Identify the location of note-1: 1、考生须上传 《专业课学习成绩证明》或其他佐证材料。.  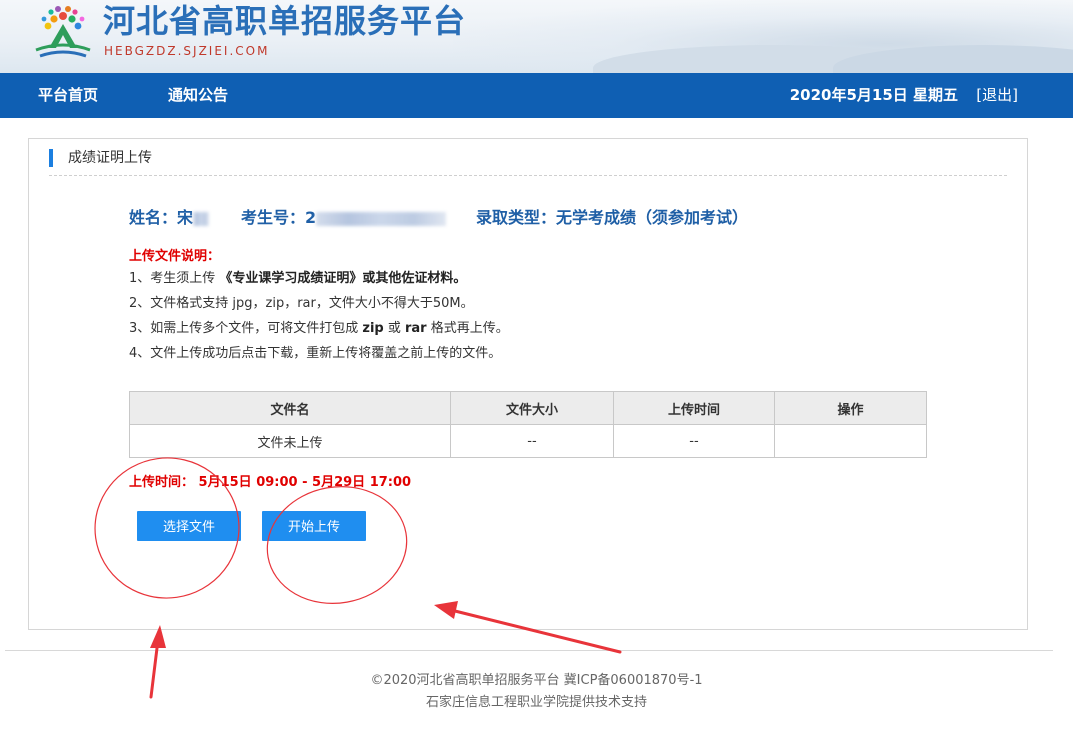
(297, 279).